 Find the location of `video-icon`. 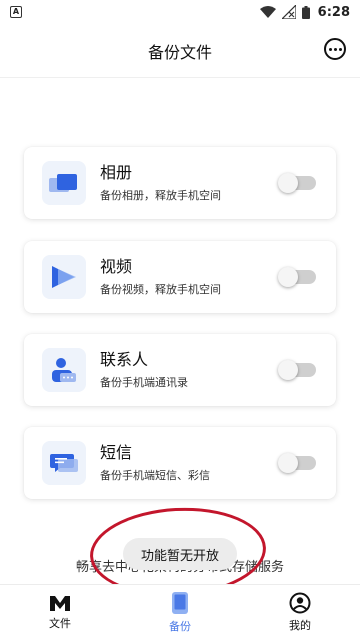

video-icon is located at coordinates (64, 277).